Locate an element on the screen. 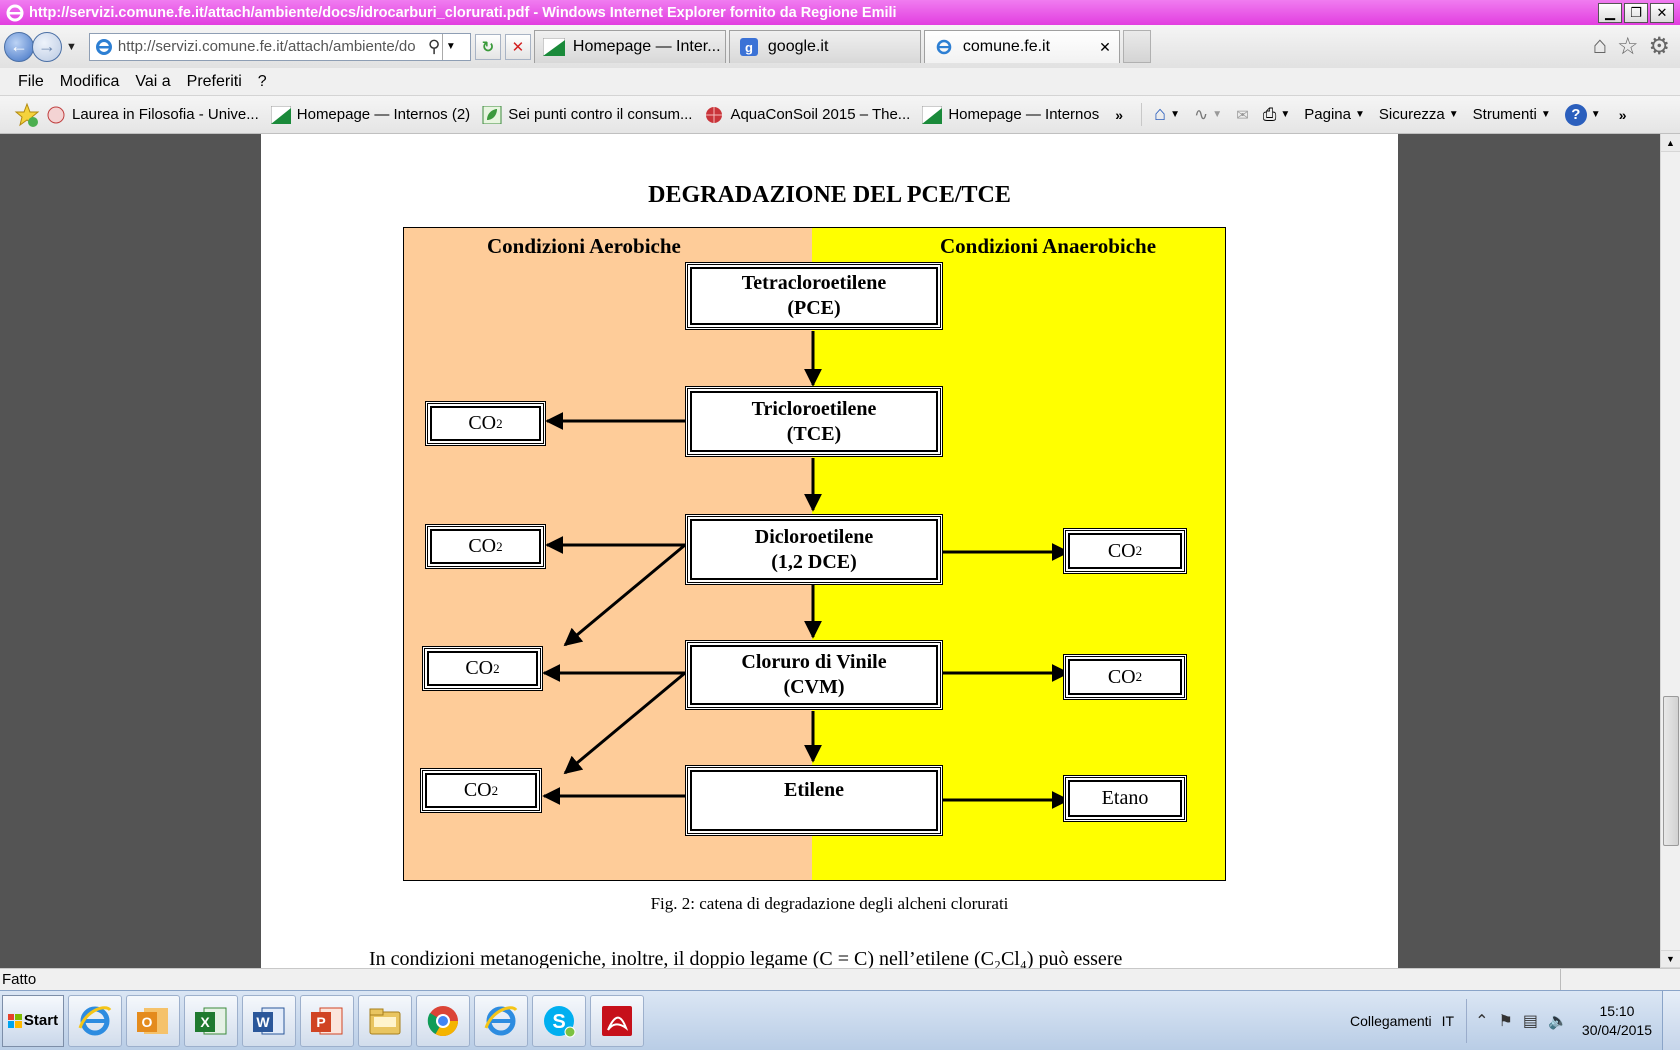 The height and width of the screenshot is (1050, 1680). taskbar: Start O X W P S Collegamenti IT ⌃ ⚑ ▤ 🔈 is located at coordinates (840, 1020).